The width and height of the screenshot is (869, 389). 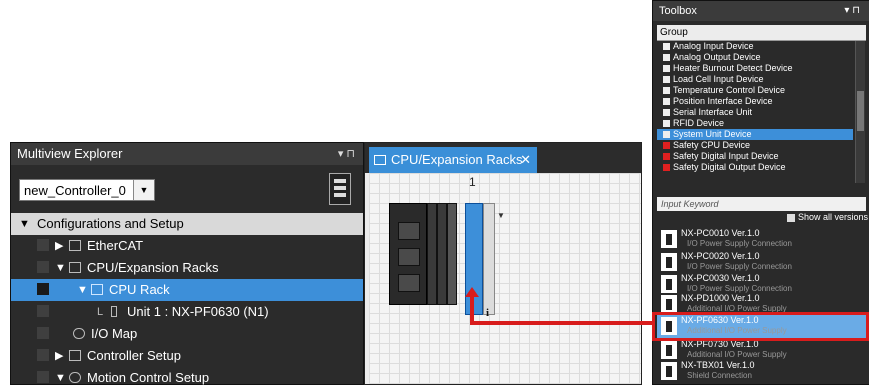 I want to click on cpu-unit, so click(x=408, y=254).